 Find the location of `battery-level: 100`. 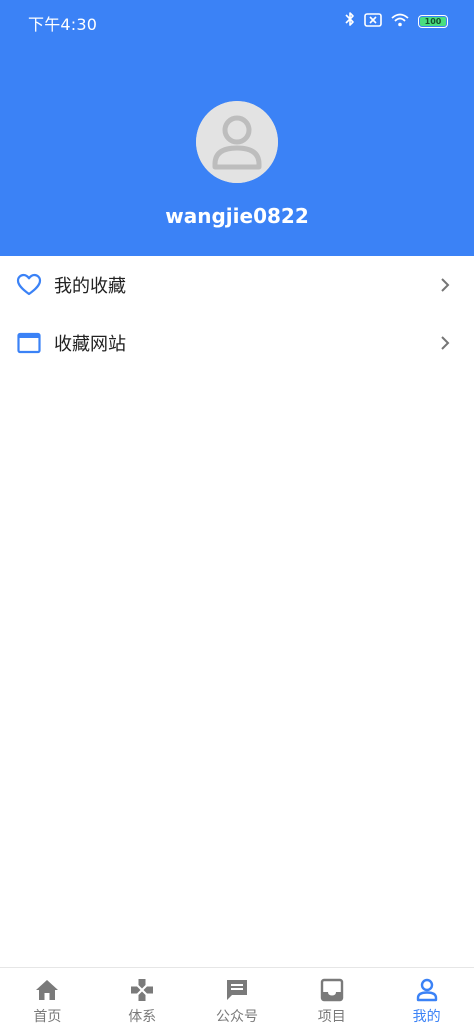

battery-level: 100 is located at coordinates (433, 21).